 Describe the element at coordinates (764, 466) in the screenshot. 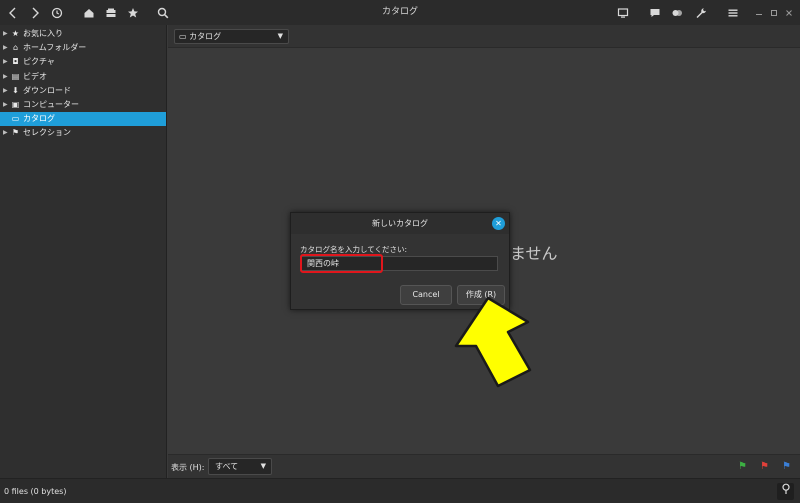

I see `red-flag-icon: ⚑` at that location.